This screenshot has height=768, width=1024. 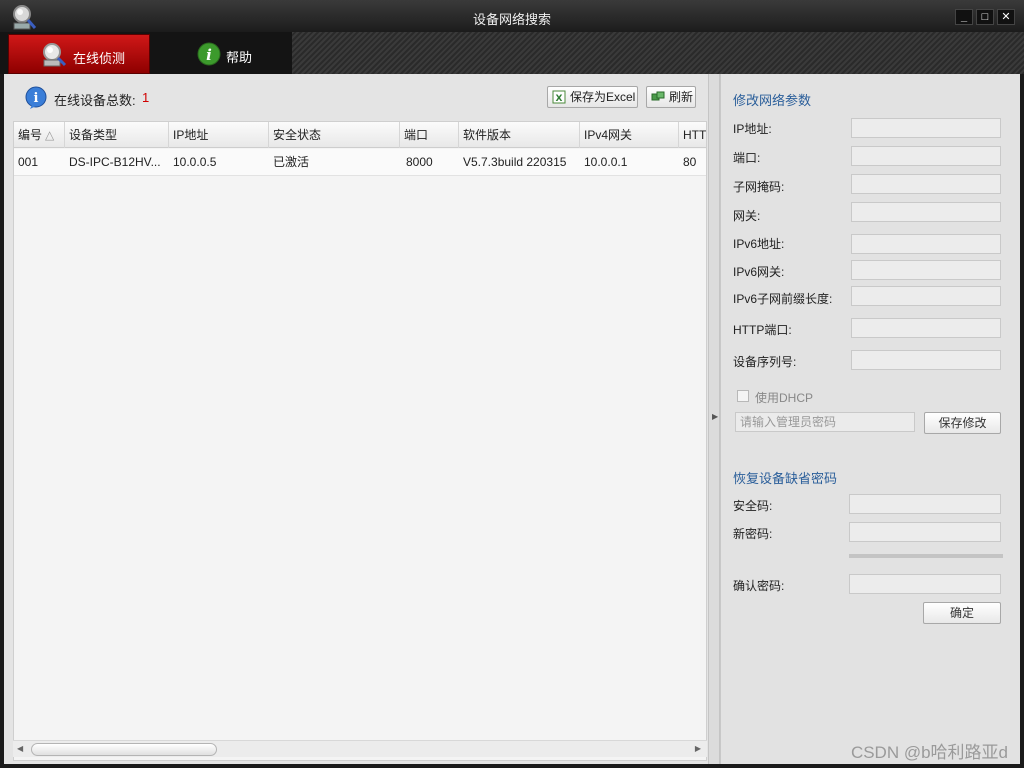 I want to click on panel-splitter: ▶, so click(x=714, y=419).